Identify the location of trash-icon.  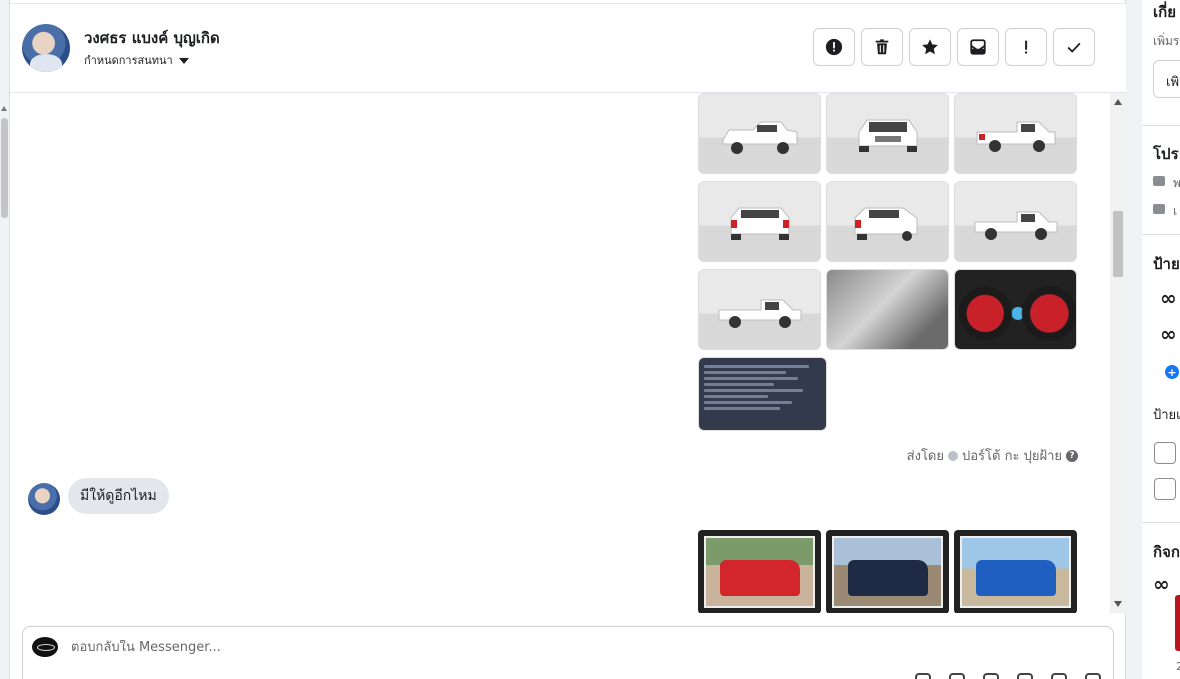
(882, 47).